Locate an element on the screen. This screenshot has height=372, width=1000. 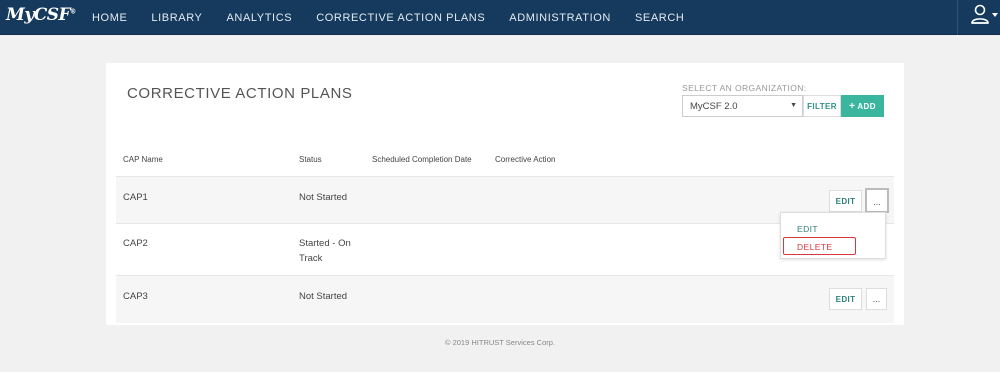
menu-item-delete: DELETE is located at coordinates (819, 246).